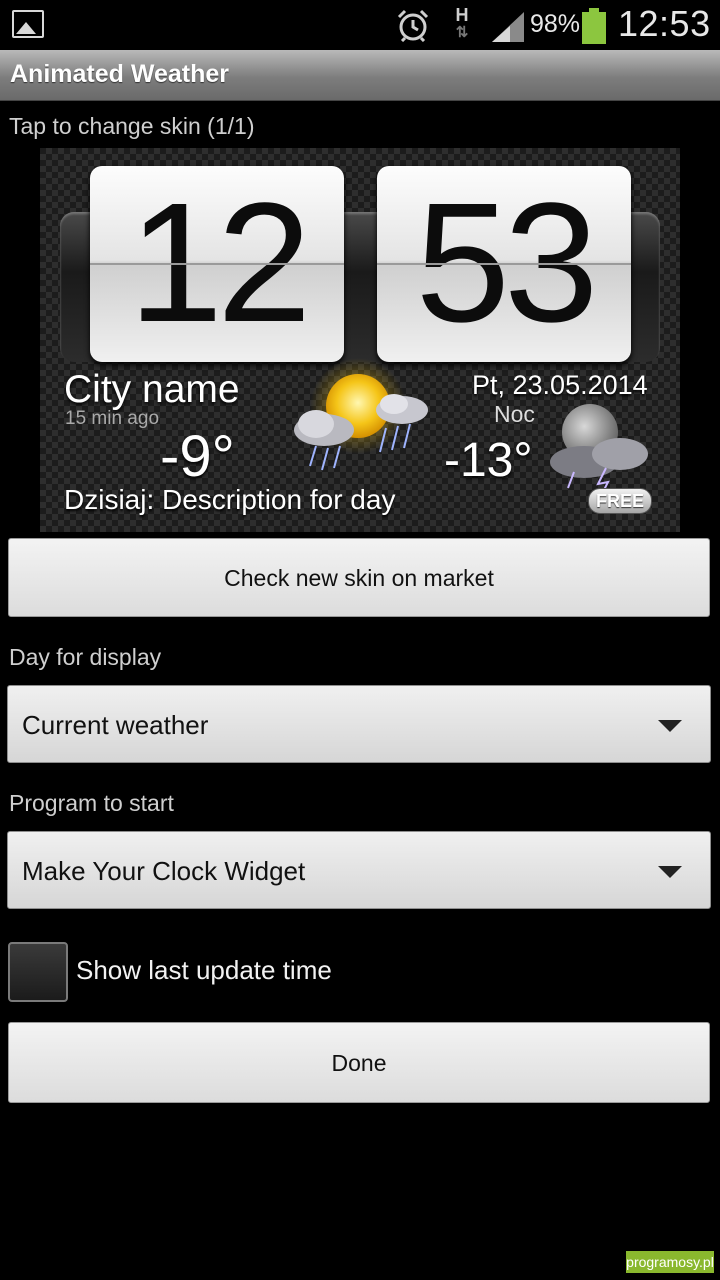 The height and width of the screenshot is (1280, 720). Describe the element at coordinates (413, 25) in the screenshot. I see `alarm-icon` at that location.